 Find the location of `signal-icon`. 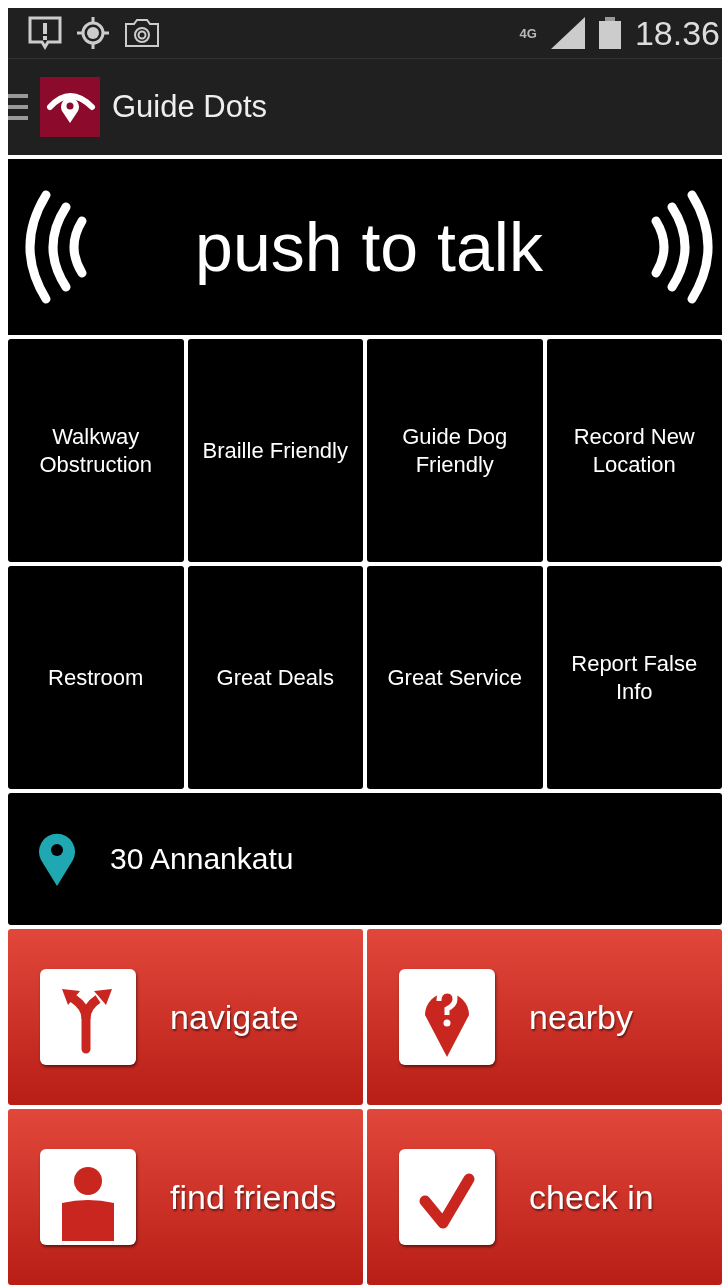

signal-icon is located at coordinates (567, 33).